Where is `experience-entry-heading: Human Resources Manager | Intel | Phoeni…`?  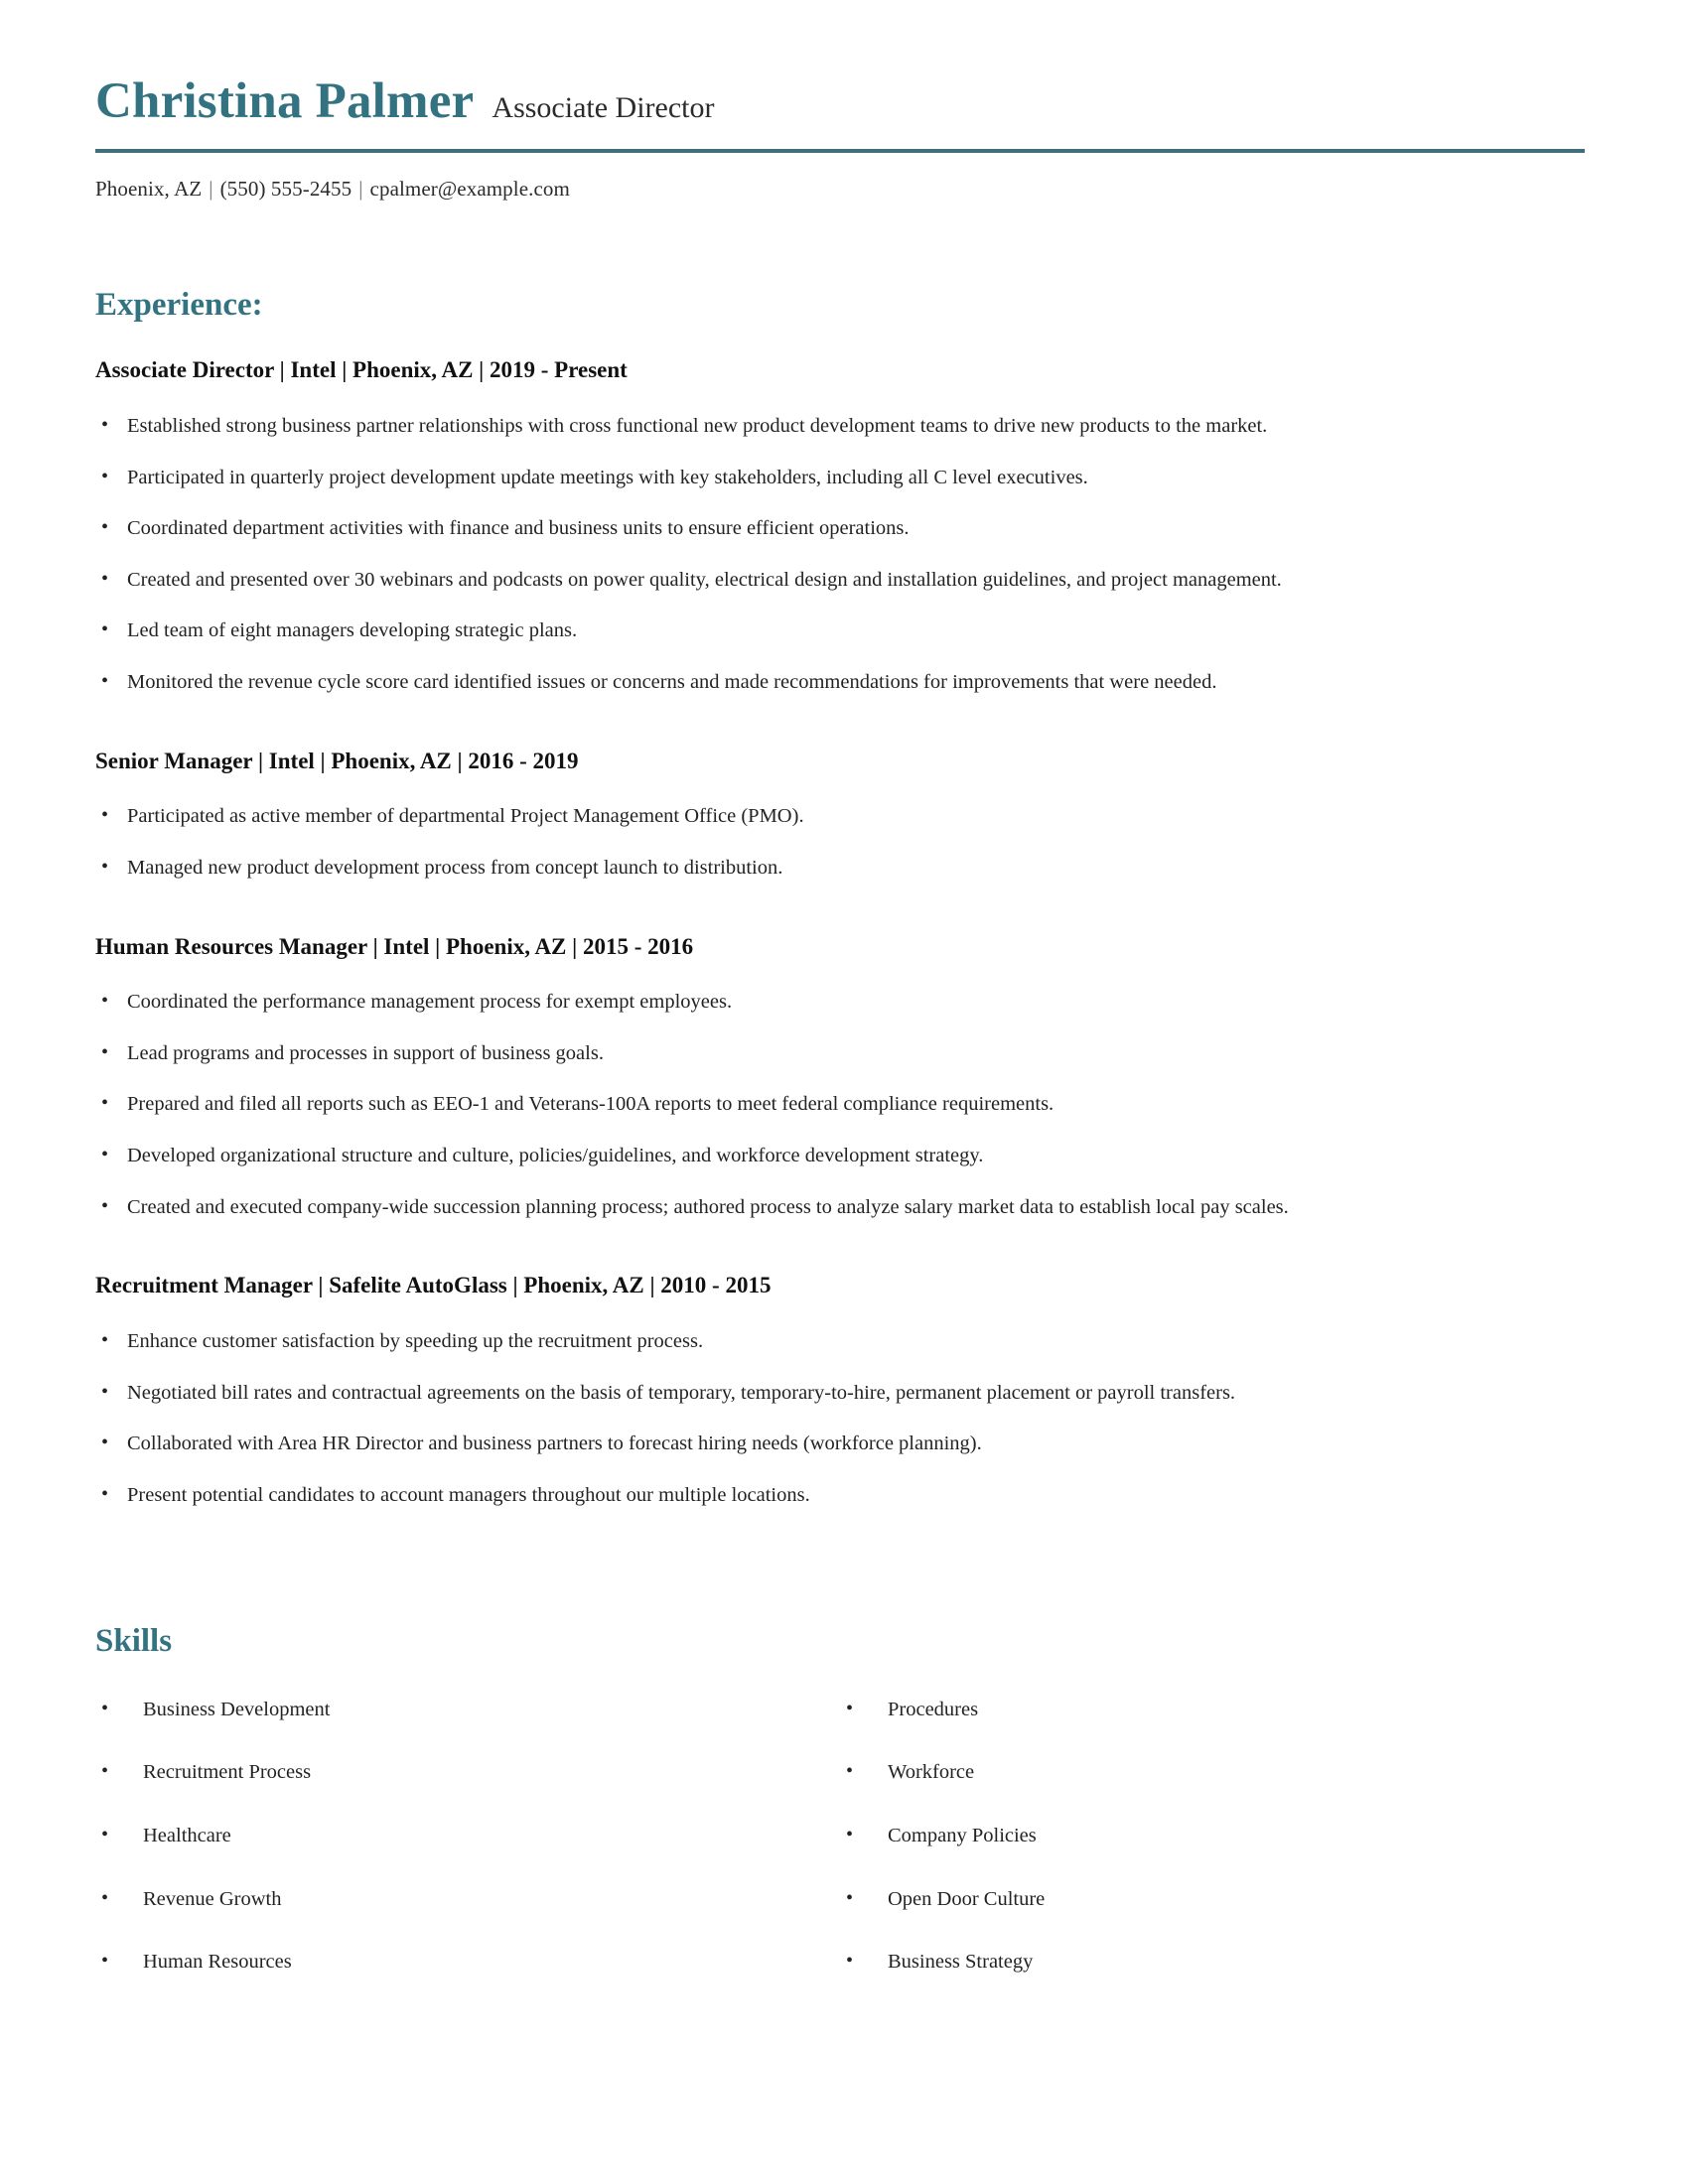 experience-entry-heading: Human Resources Manager | Intel | Phoeni… is located at coordinates (394, 946).